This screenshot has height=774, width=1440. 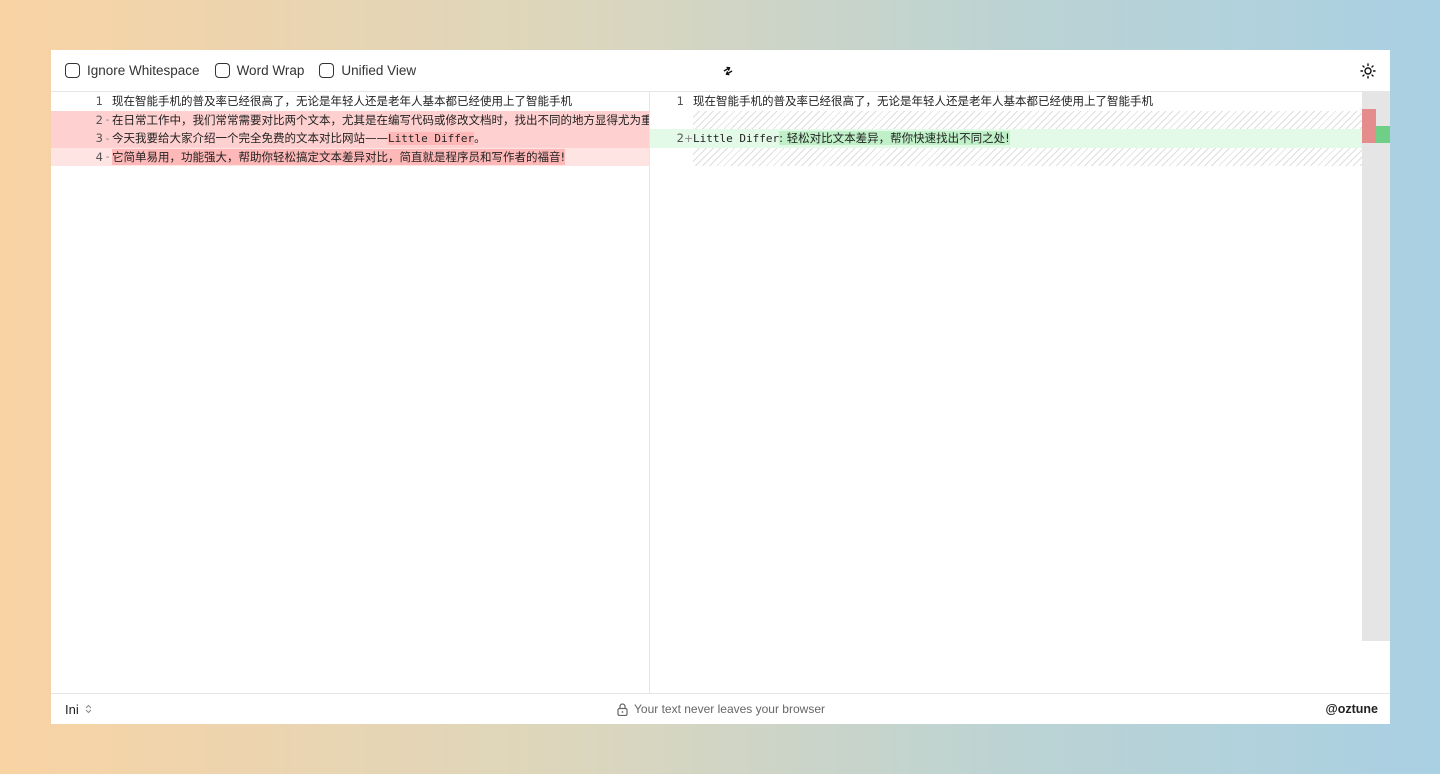 I want to click on line-text: 它简单易用，功能强大，帮助你轻松搞定文本差异对比，简直就是程序员和写作者的福音!, so click(x=339, y=156).